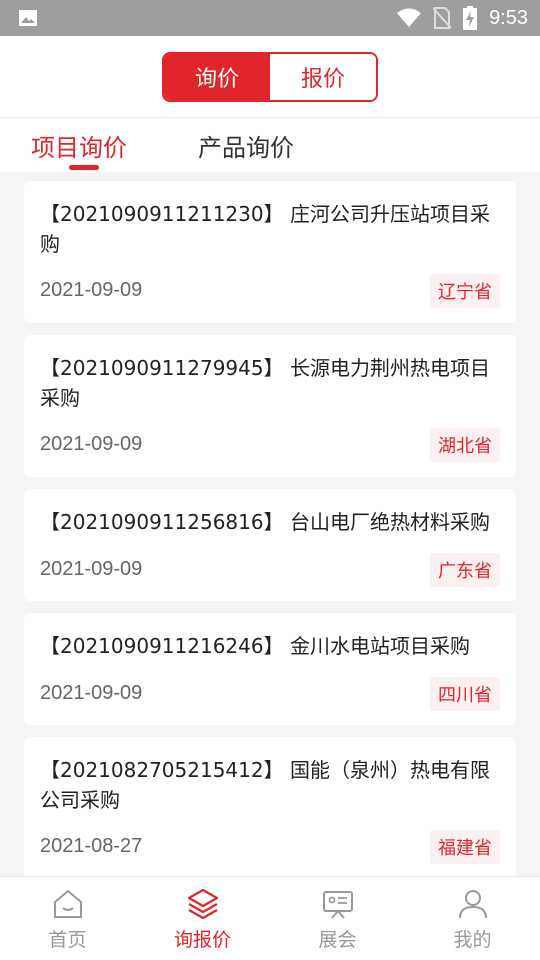 The height and width of the screenshot is (960, 540). Describe the element at coordinates (465, 847) in the screenshot. I see `province-badge: 福建省` at that location.